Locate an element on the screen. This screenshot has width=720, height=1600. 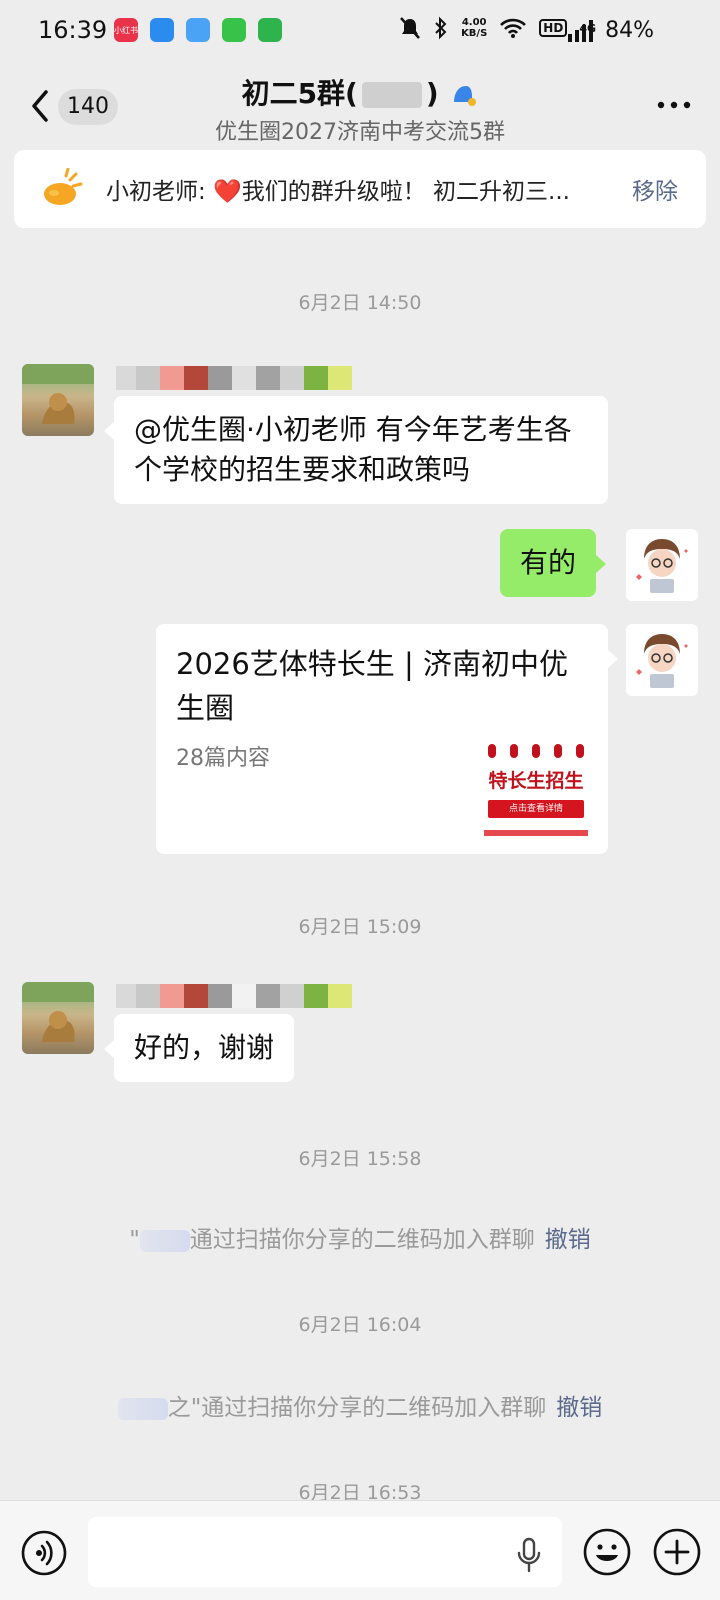
pinned-notice-bar: 小初老师: ❤️我们的群升级啦！ 初二升初三... 移除 is located at coordinates (360, 189).